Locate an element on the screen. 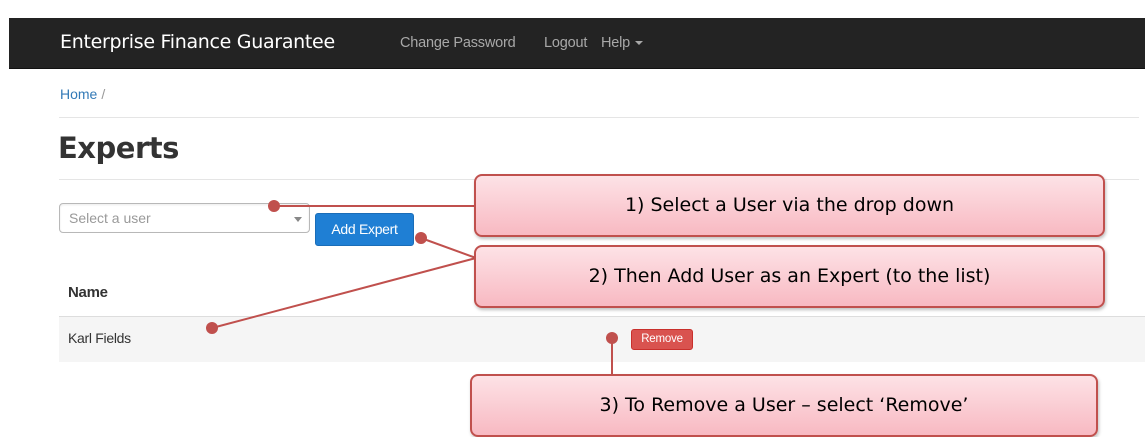 The height and width of the screenshot is (437, 1145). callout-step-1: 1) Select a User via the drop down is located at coordinates (789, 205).